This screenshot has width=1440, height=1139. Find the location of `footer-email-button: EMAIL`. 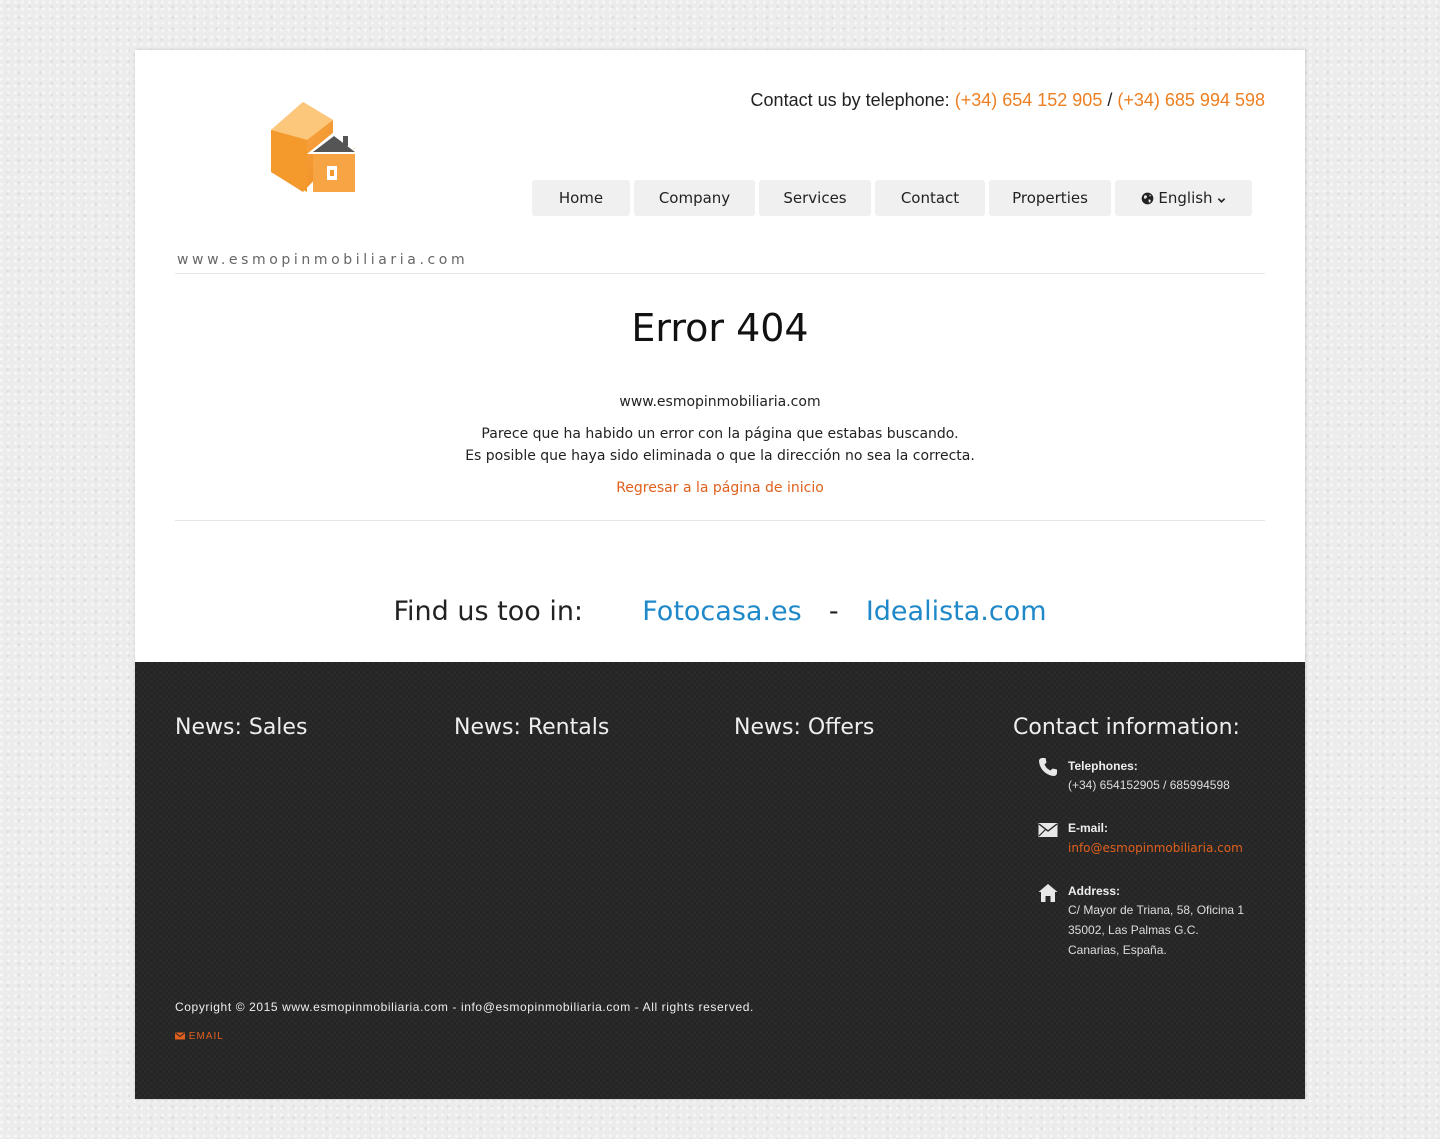

footer-email-button: EMAIL is located at coordinates (199, 1036).